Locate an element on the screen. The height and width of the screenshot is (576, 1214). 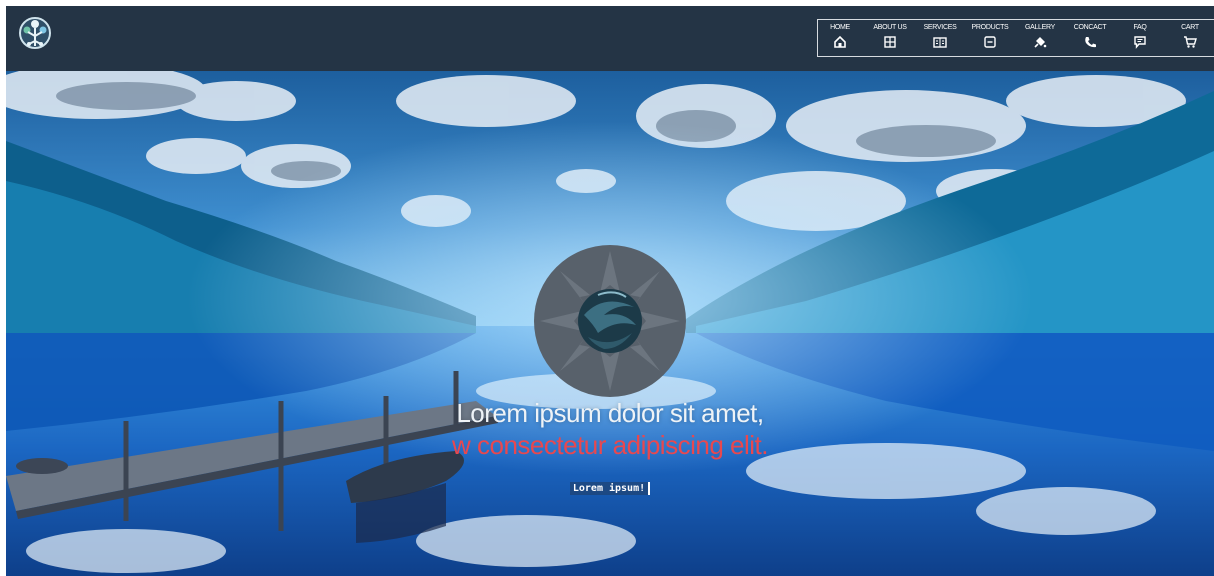
nav-label: PRODUCTS is located at coordinates (990, 27).